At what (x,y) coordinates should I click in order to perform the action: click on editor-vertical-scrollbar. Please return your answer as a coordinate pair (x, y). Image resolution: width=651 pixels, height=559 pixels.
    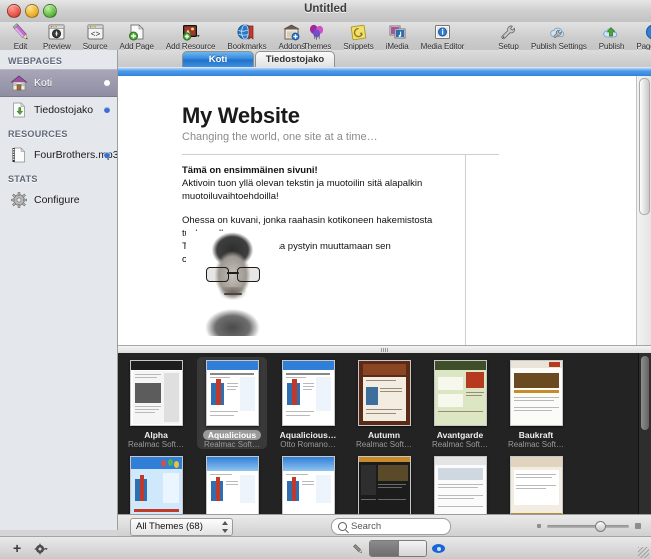
    Looking at the image, I should click on (643, 210).